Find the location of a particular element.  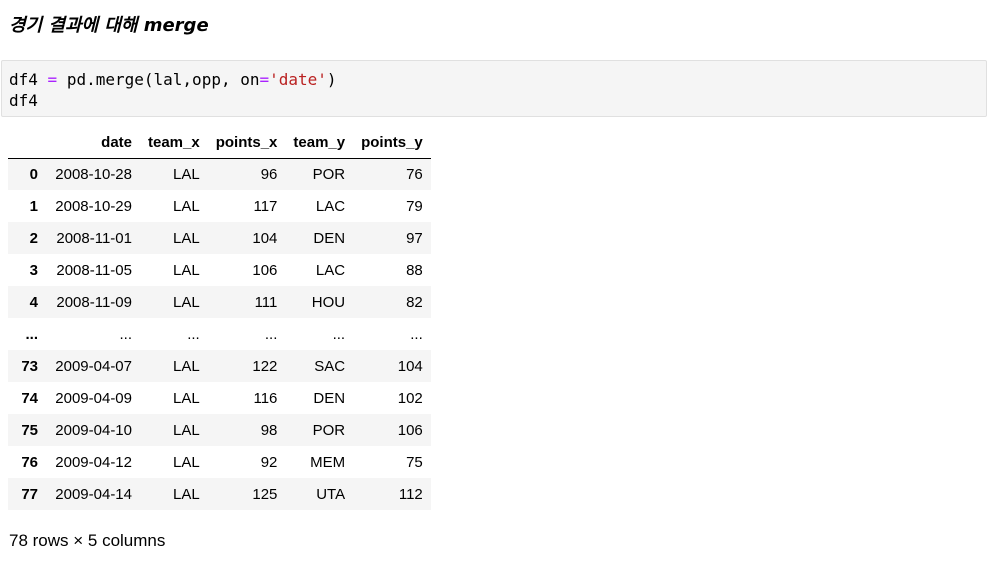

code-variable: df4 is located at coordinates (23, 79).